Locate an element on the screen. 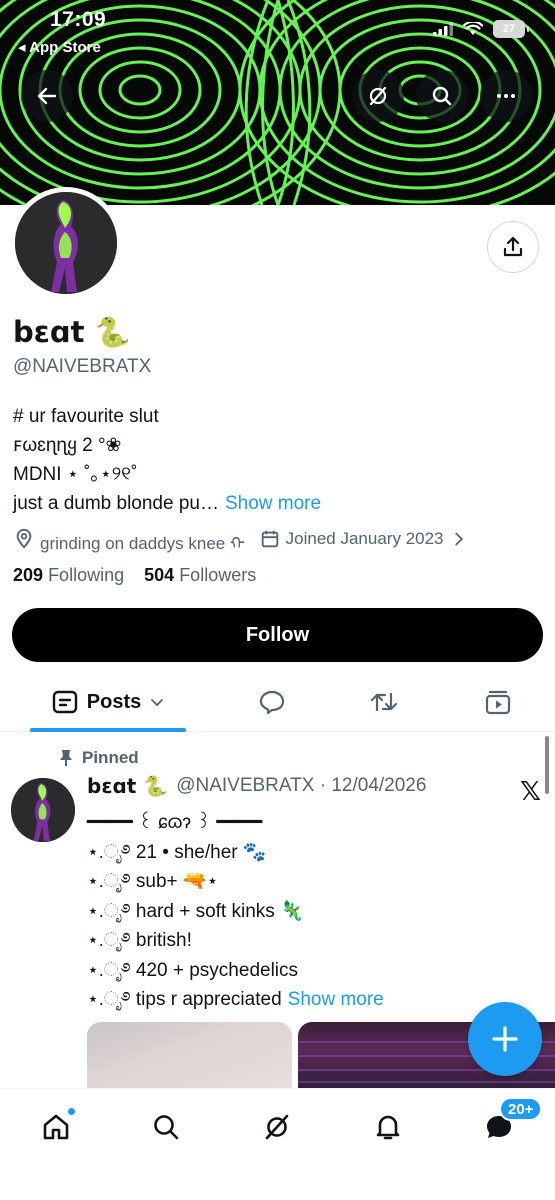 This screenshot has height=1200, width=555. post-avatar-image is located at coordinates (43, 810).